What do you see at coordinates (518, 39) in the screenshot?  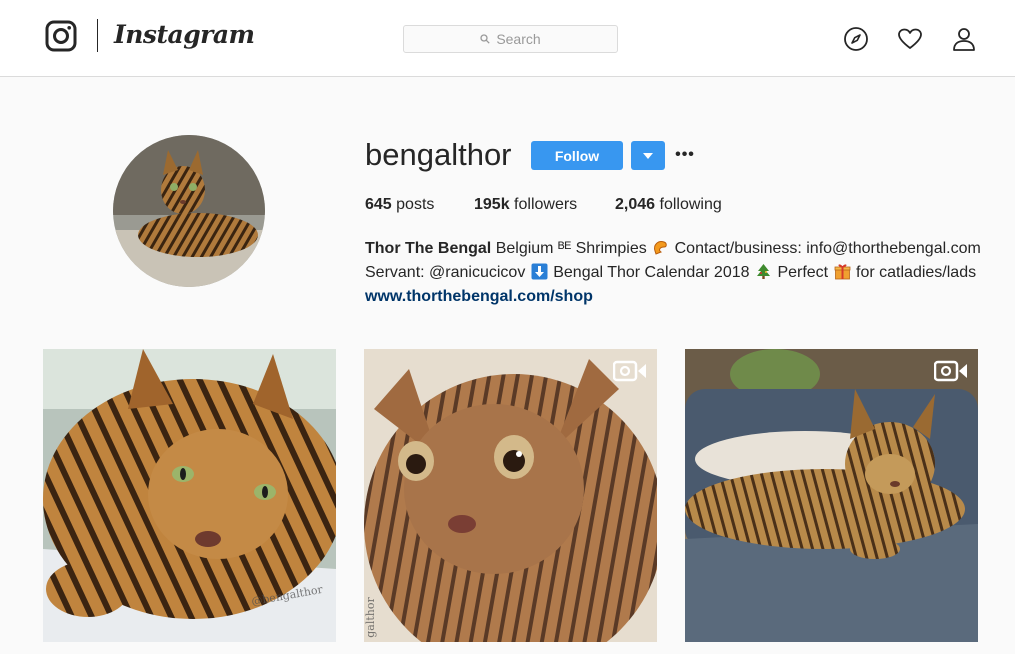 I see `search-placeholder: Search` at bounding box center [518, 39].